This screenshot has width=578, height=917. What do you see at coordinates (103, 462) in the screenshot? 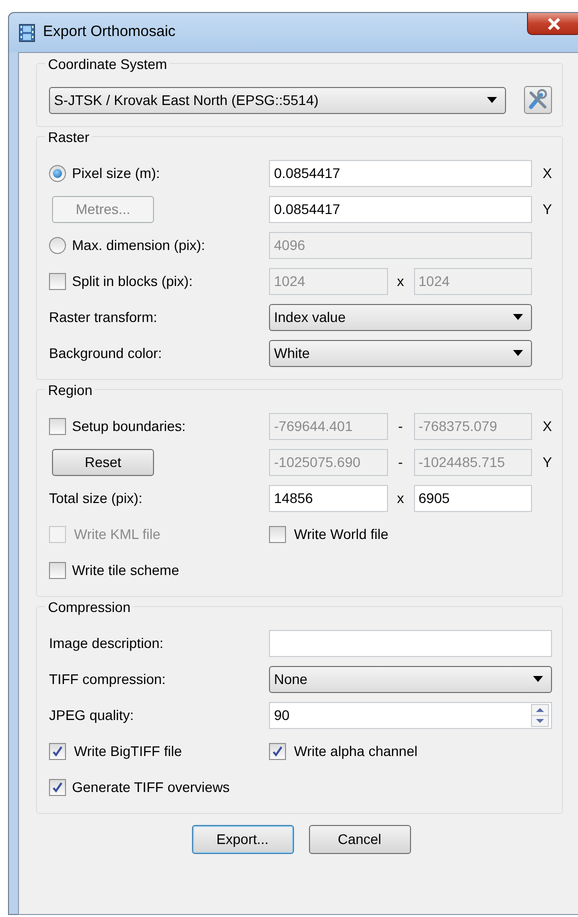
I see `push-button: Reset` at bounding box center [103, 462].